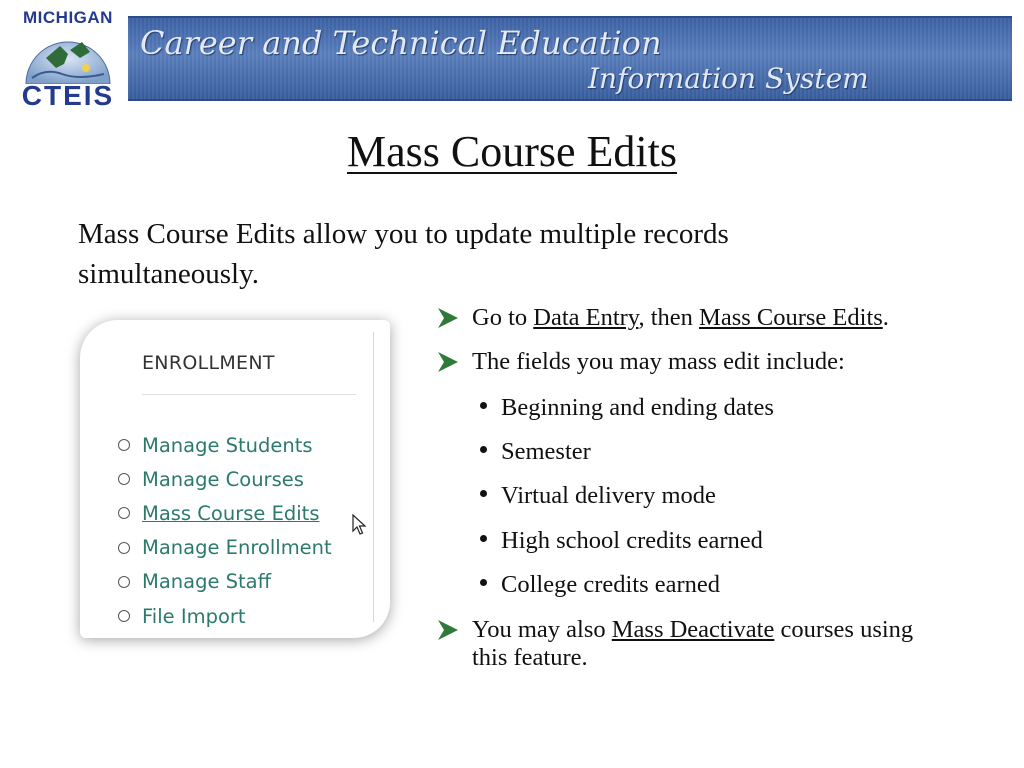  What do you see at coordinates (249, 394) in the screenshot?
I see `menu-divider` at bounding box center [249, 394].